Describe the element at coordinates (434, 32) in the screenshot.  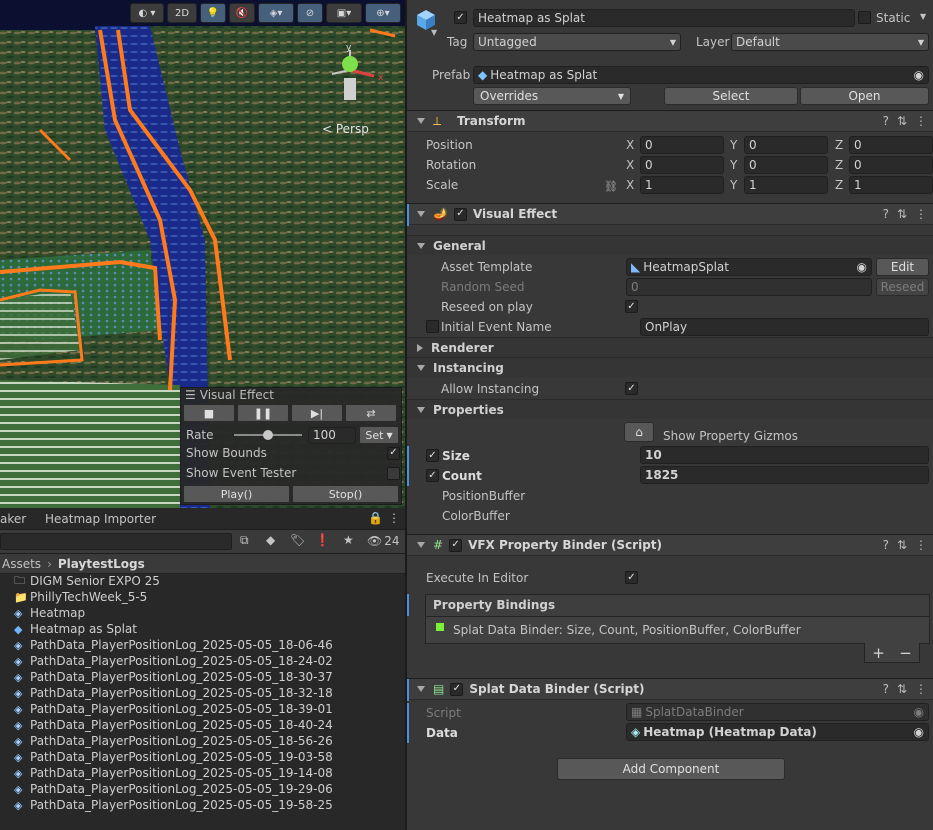
I see `icon-dropdown-arrow: ▼` at that location.